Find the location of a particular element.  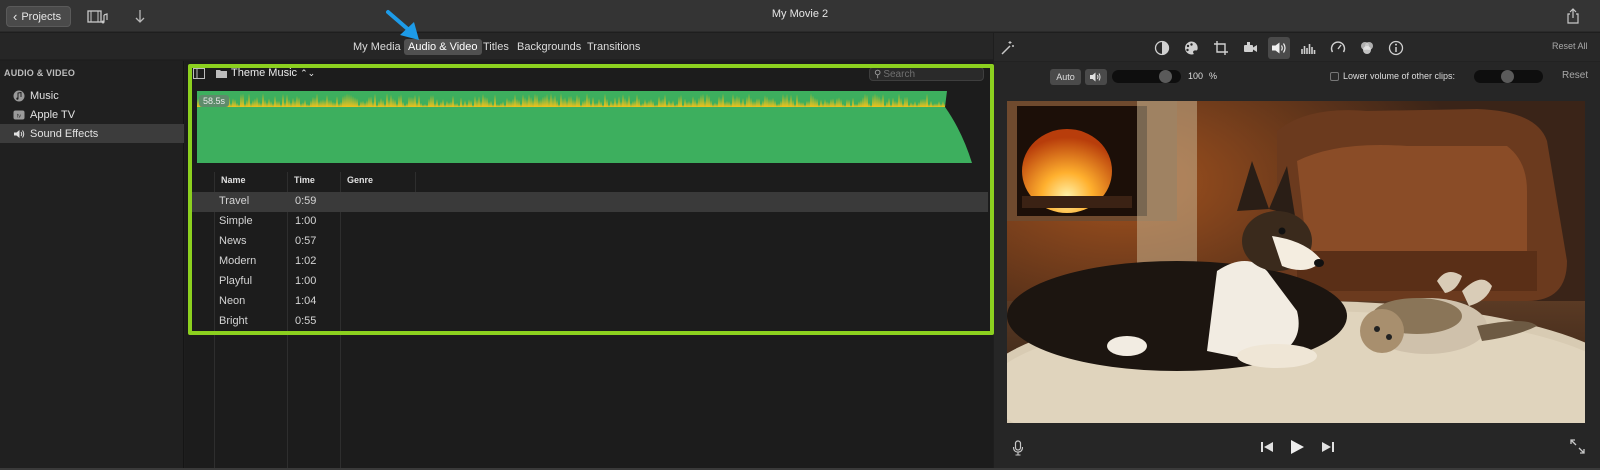

speed-icon is located at coordinates (1338, 48).